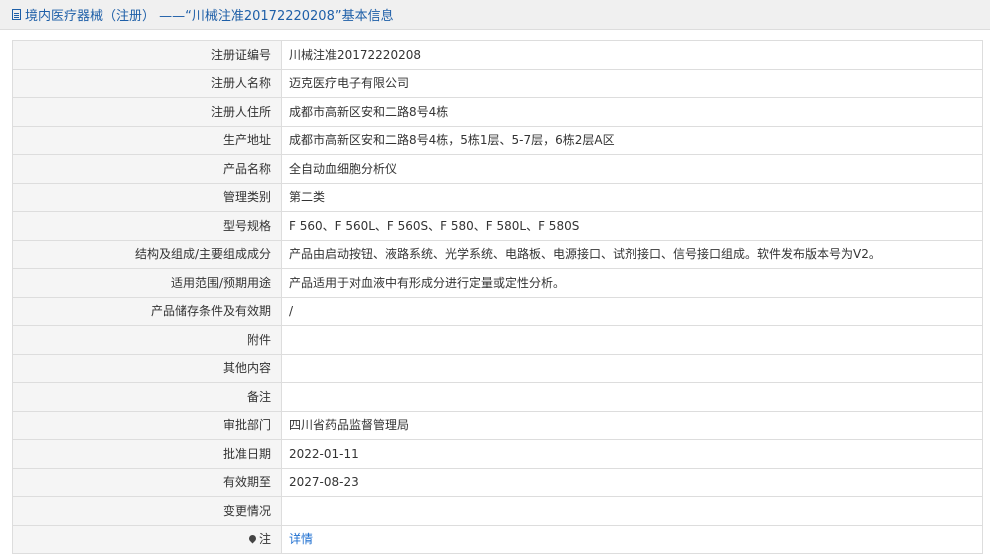  Describe the element at coordinates (632, 539) in the screenshot. I see `note-value-cell: 详情` at that location.